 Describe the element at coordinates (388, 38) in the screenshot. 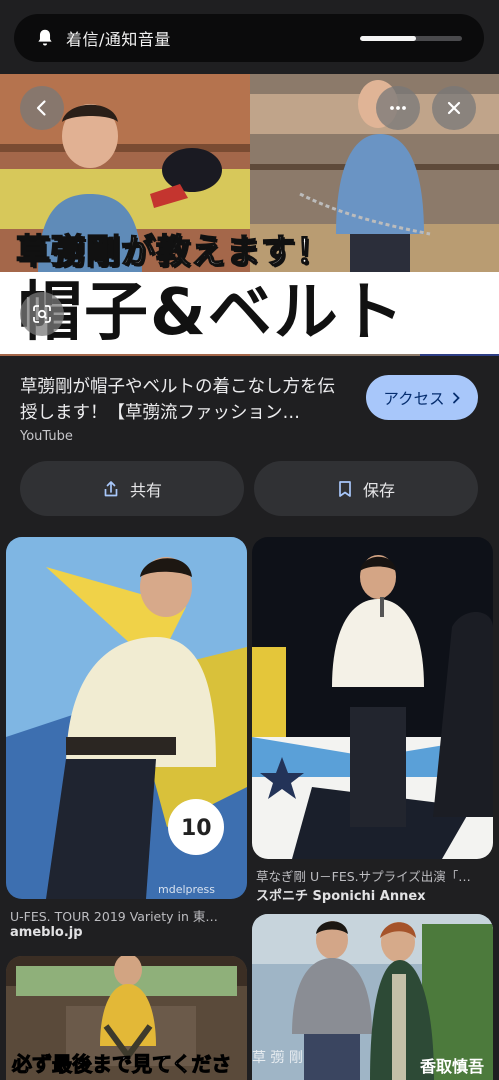

I see `volume-bar-fill` at that location.